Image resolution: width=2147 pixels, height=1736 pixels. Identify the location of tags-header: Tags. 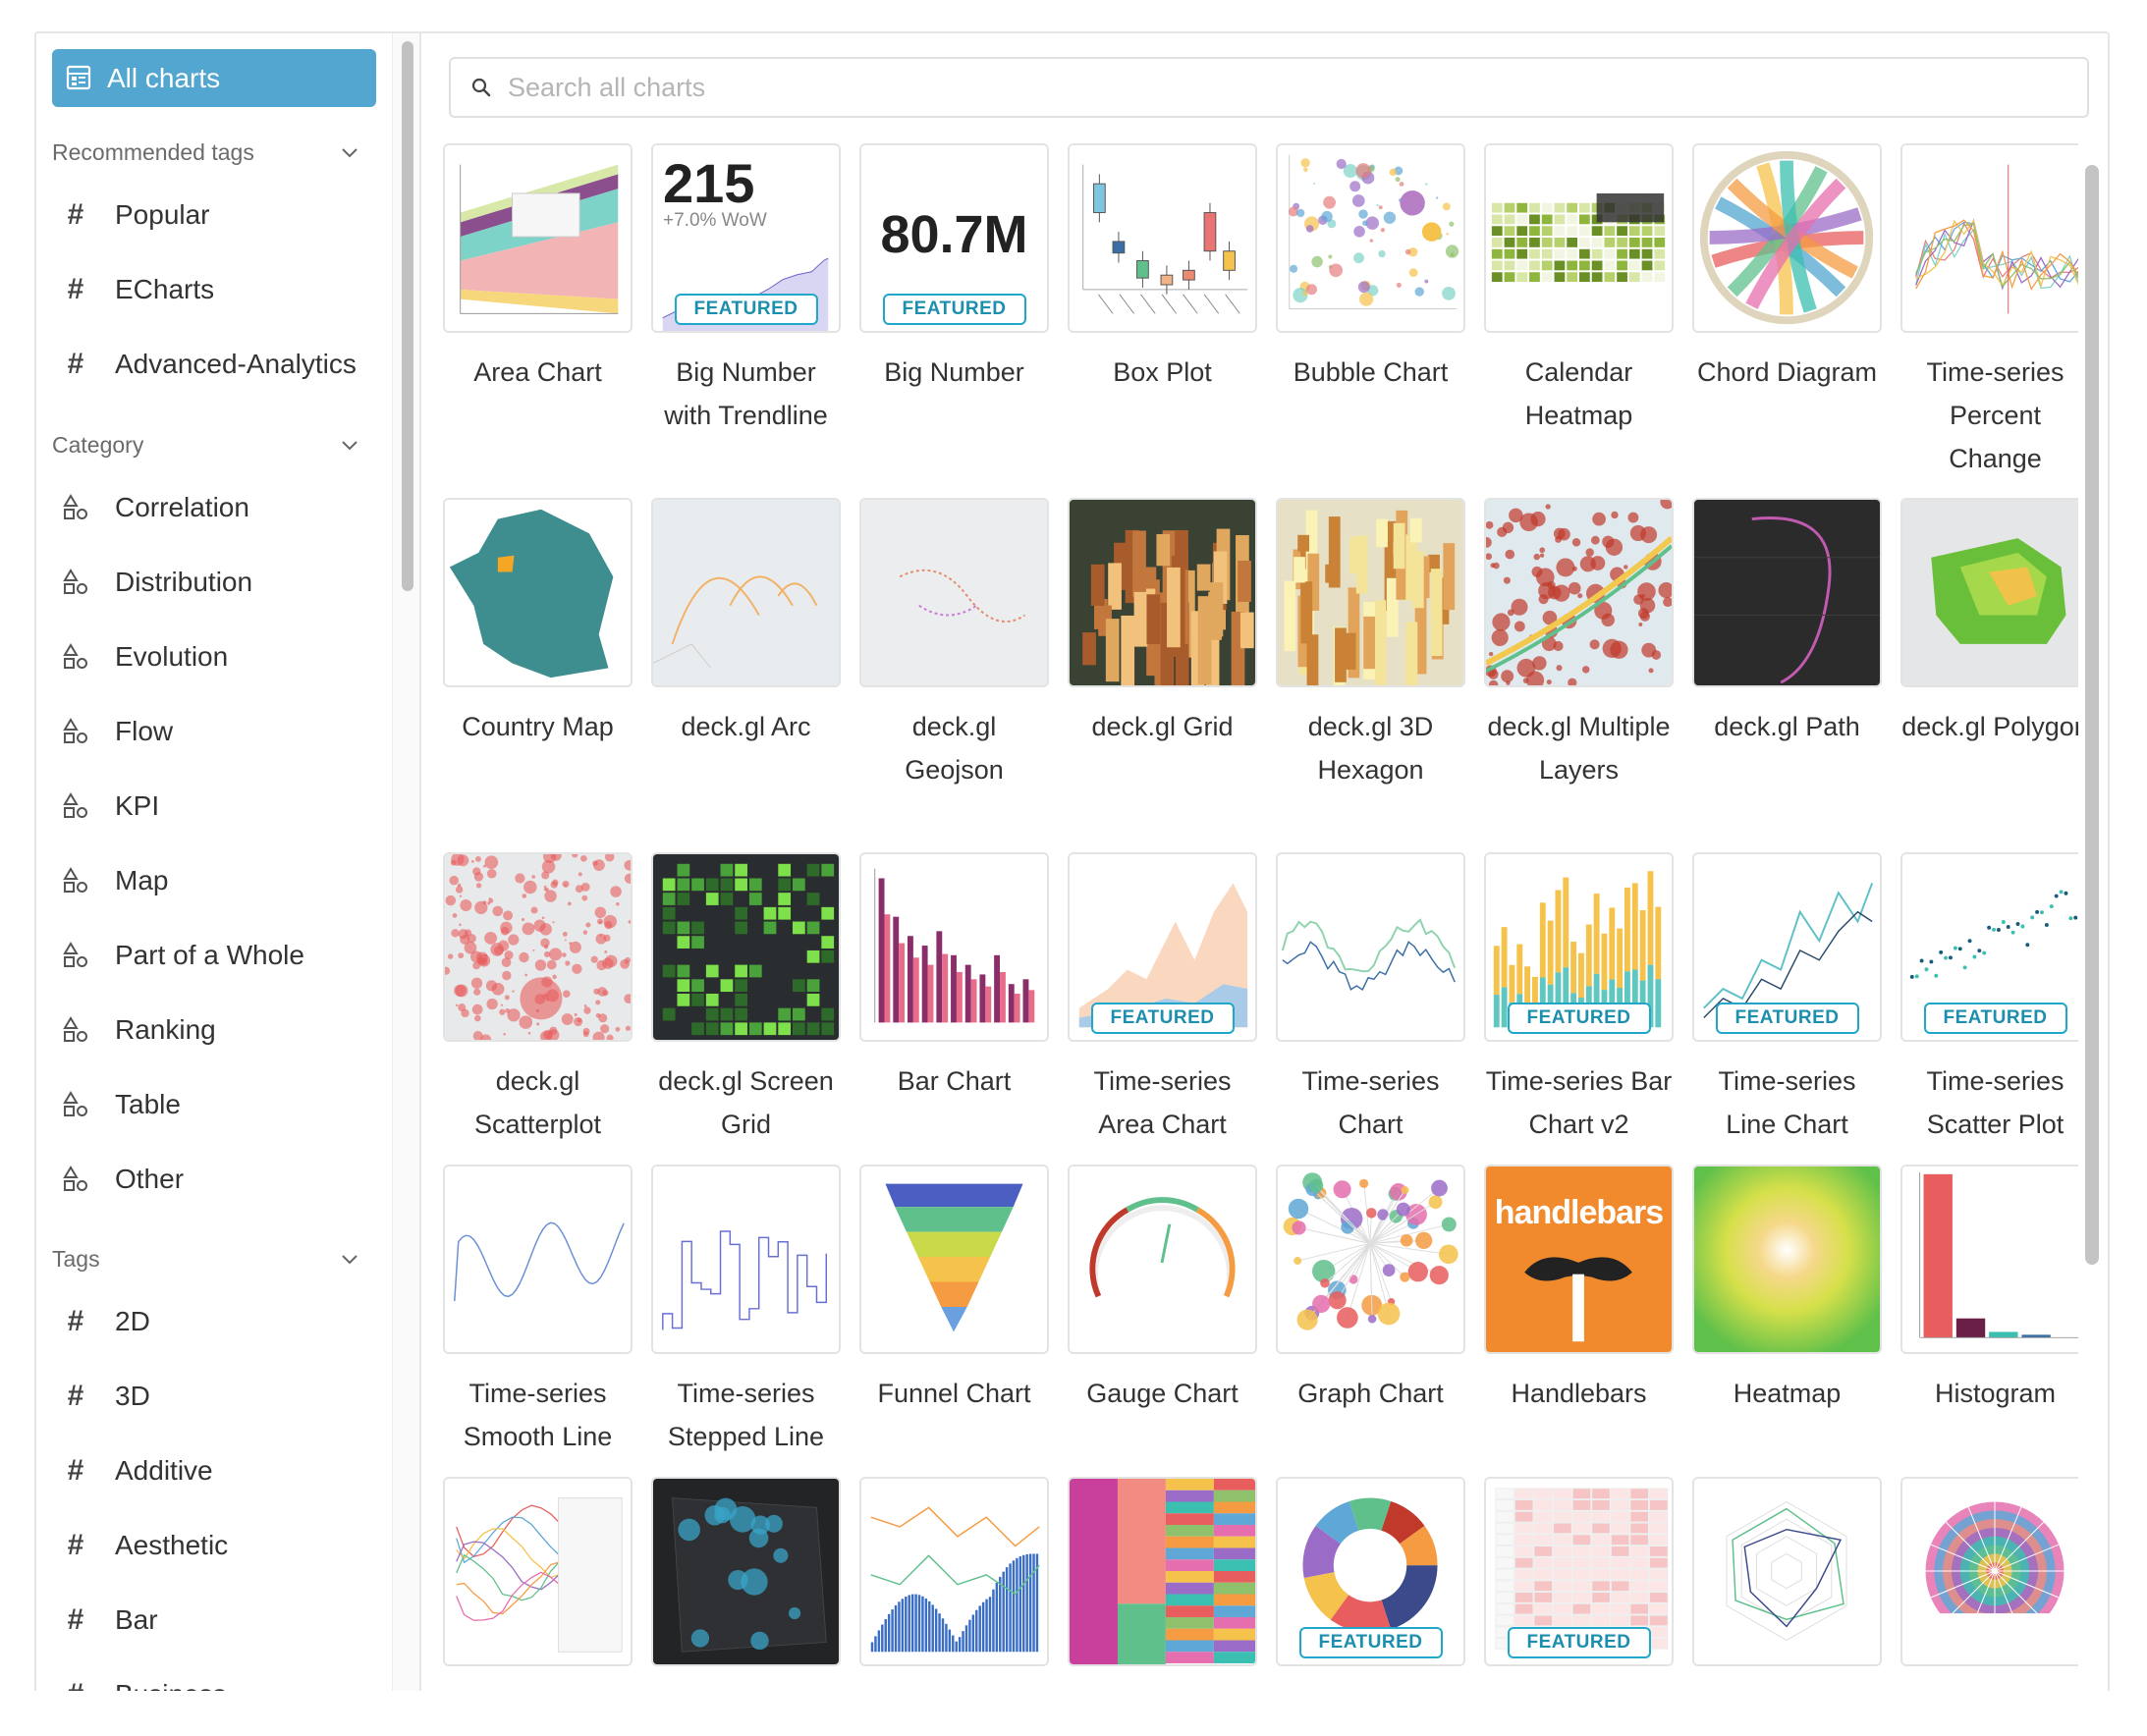
(214, 1258).